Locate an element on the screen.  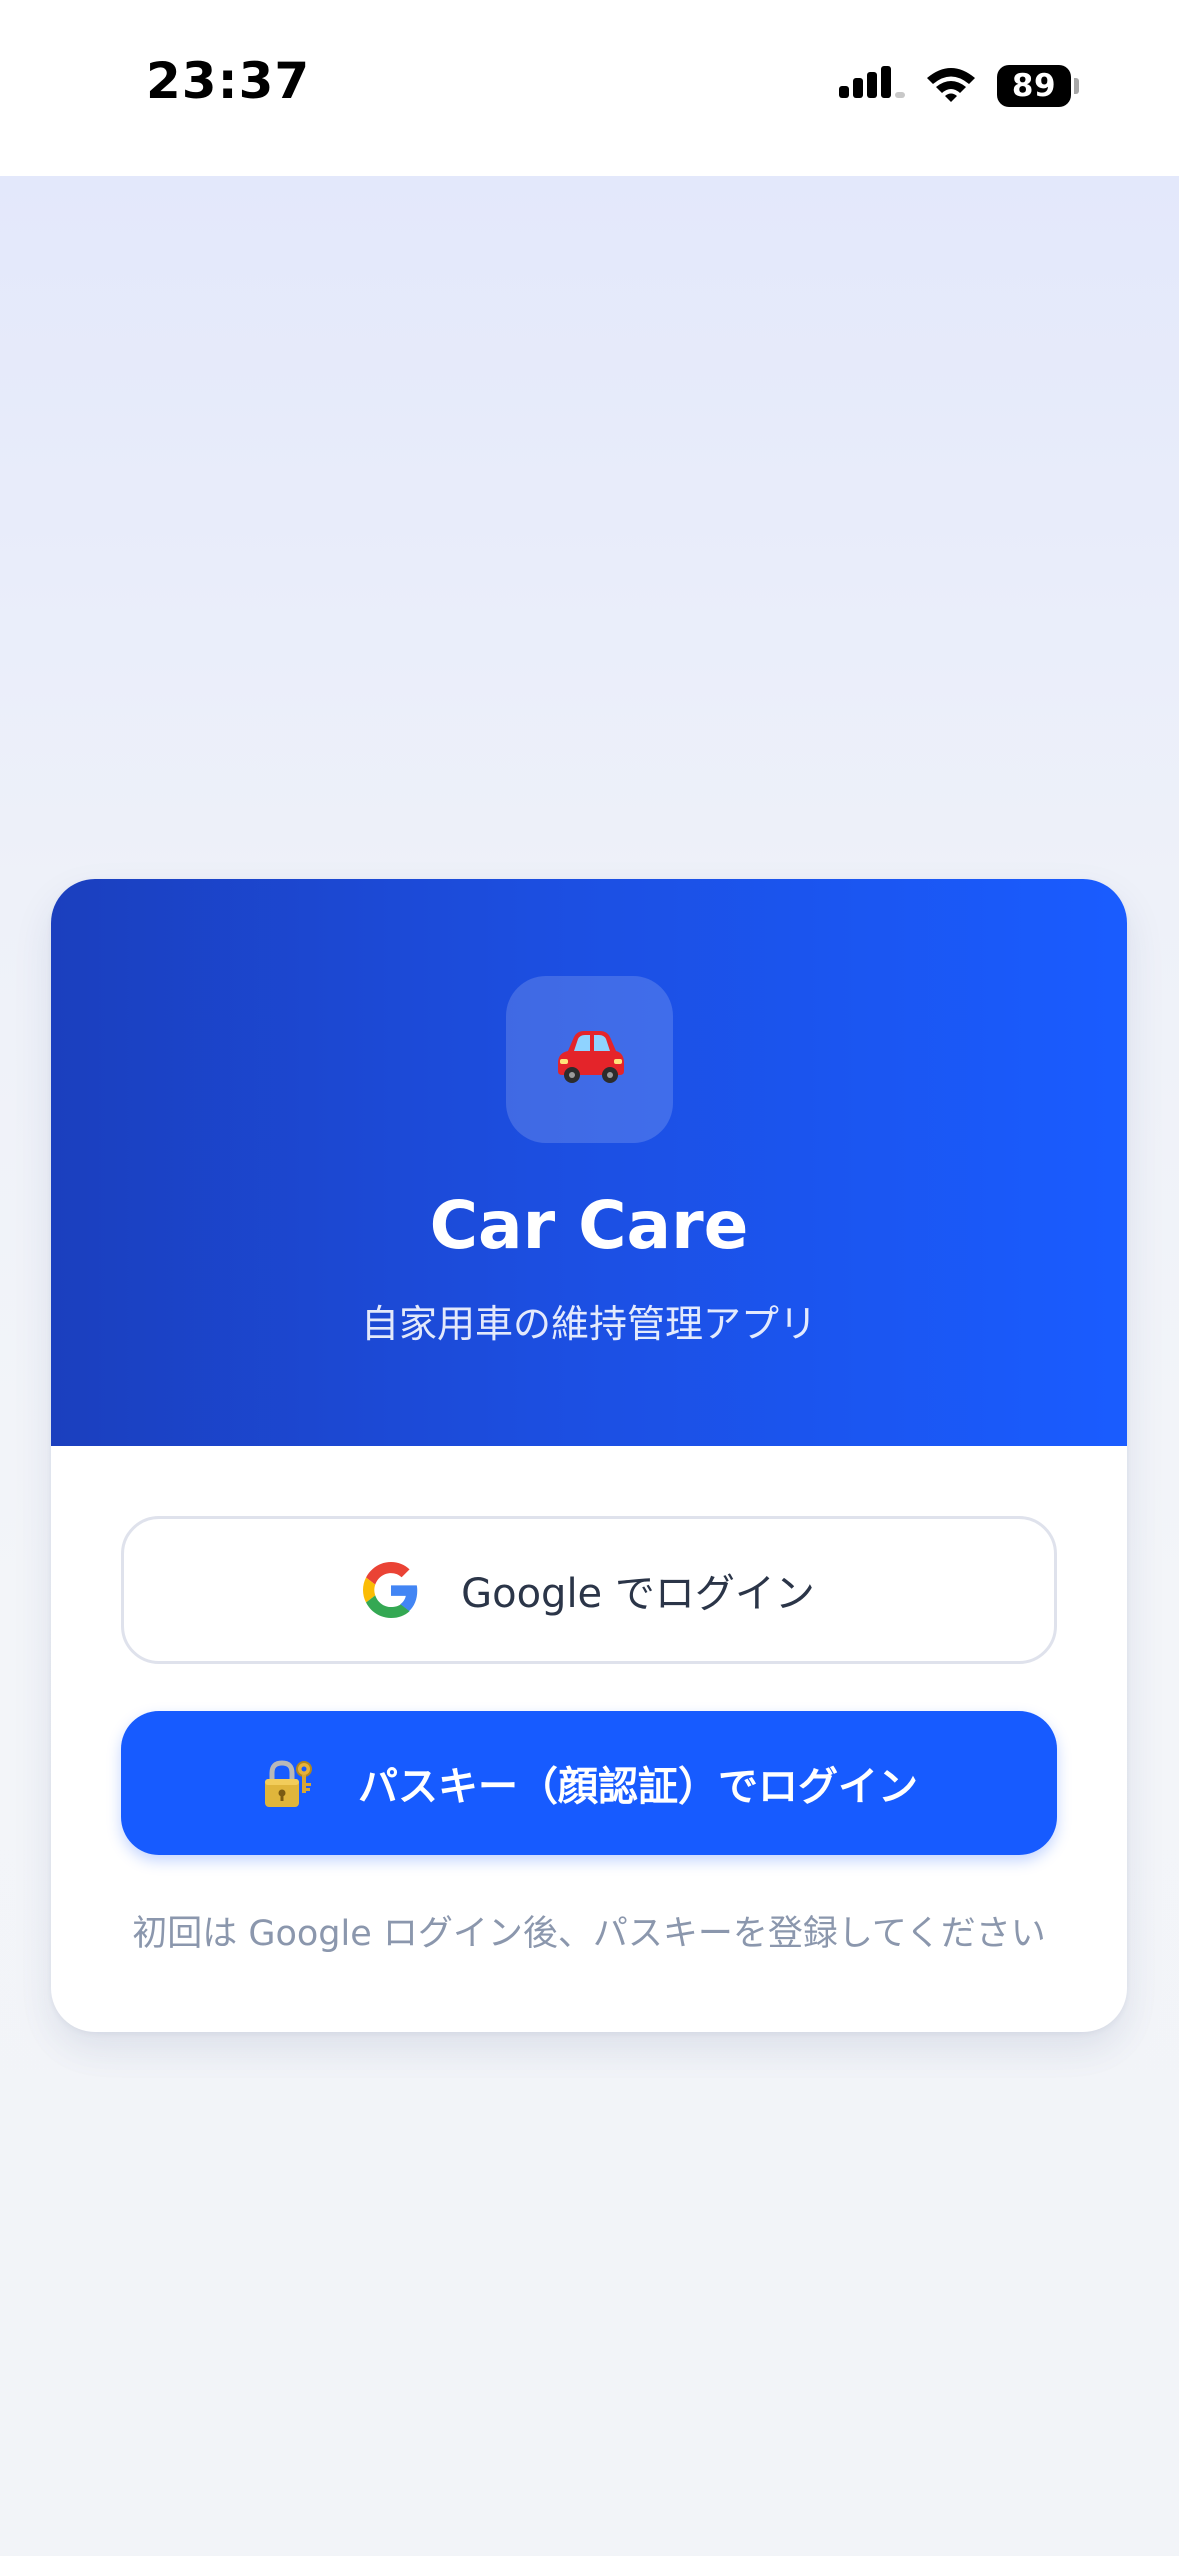
battery-cap is located at coordinates (1076, 86).